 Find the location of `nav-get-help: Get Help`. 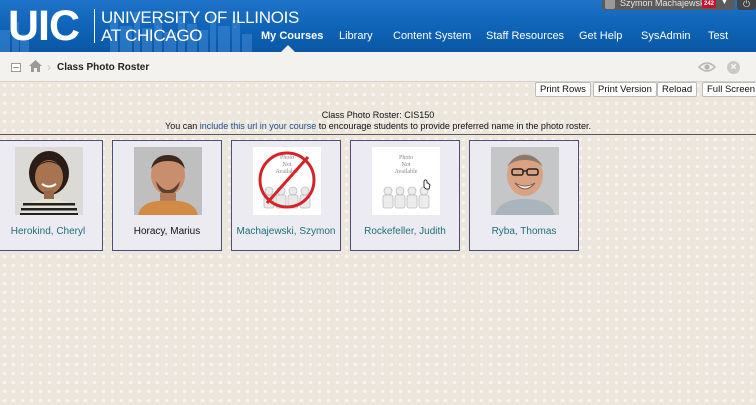

nav-get-help: Get Help is located at coordinates (600, 36).